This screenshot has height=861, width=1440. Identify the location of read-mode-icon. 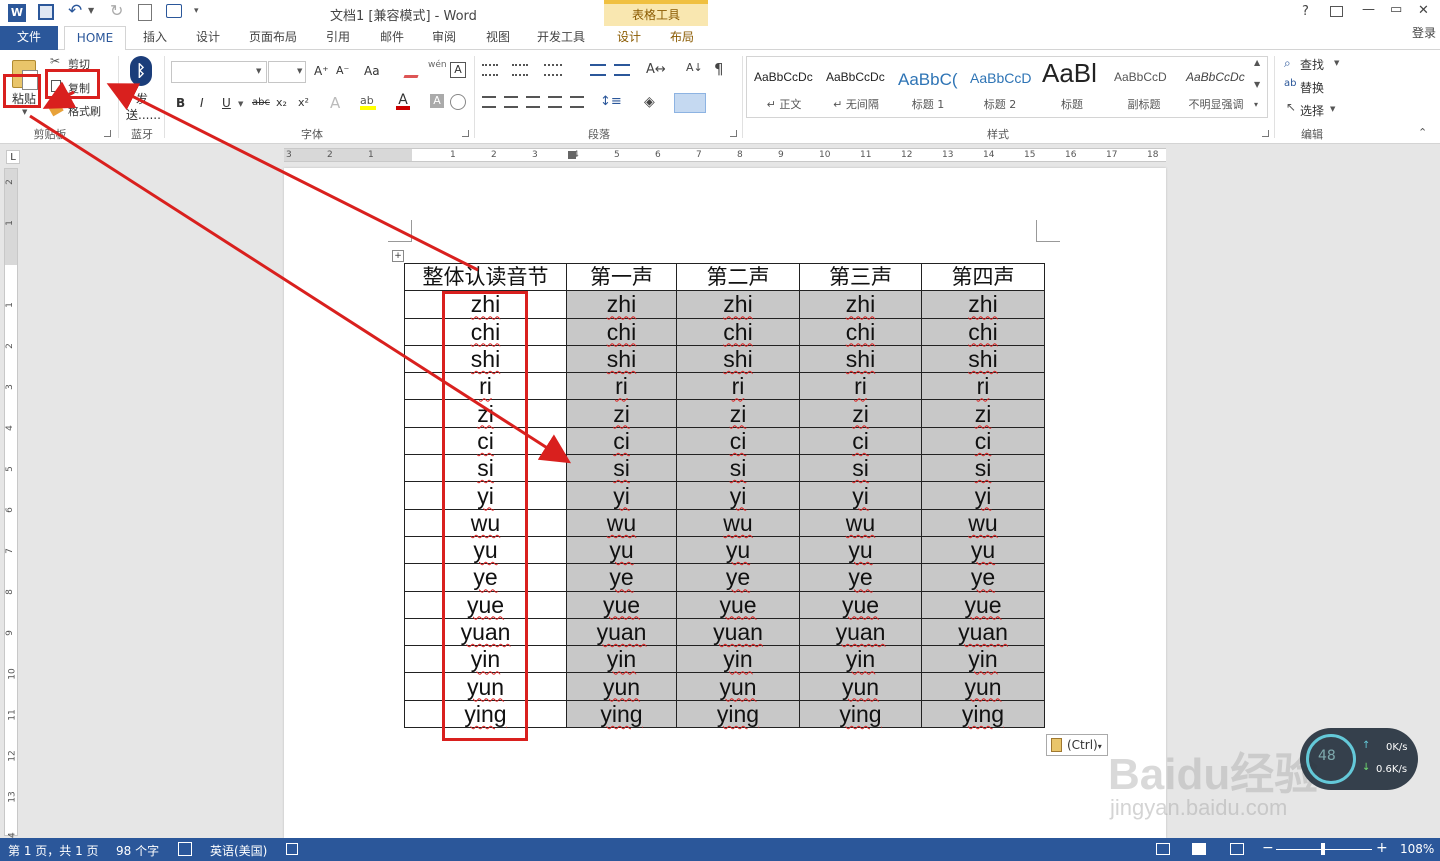
(1163, 849).